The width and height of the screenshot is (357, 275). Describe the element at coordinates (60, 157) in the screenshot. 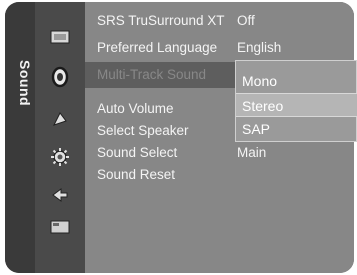

I see `setup-icon` at that location.